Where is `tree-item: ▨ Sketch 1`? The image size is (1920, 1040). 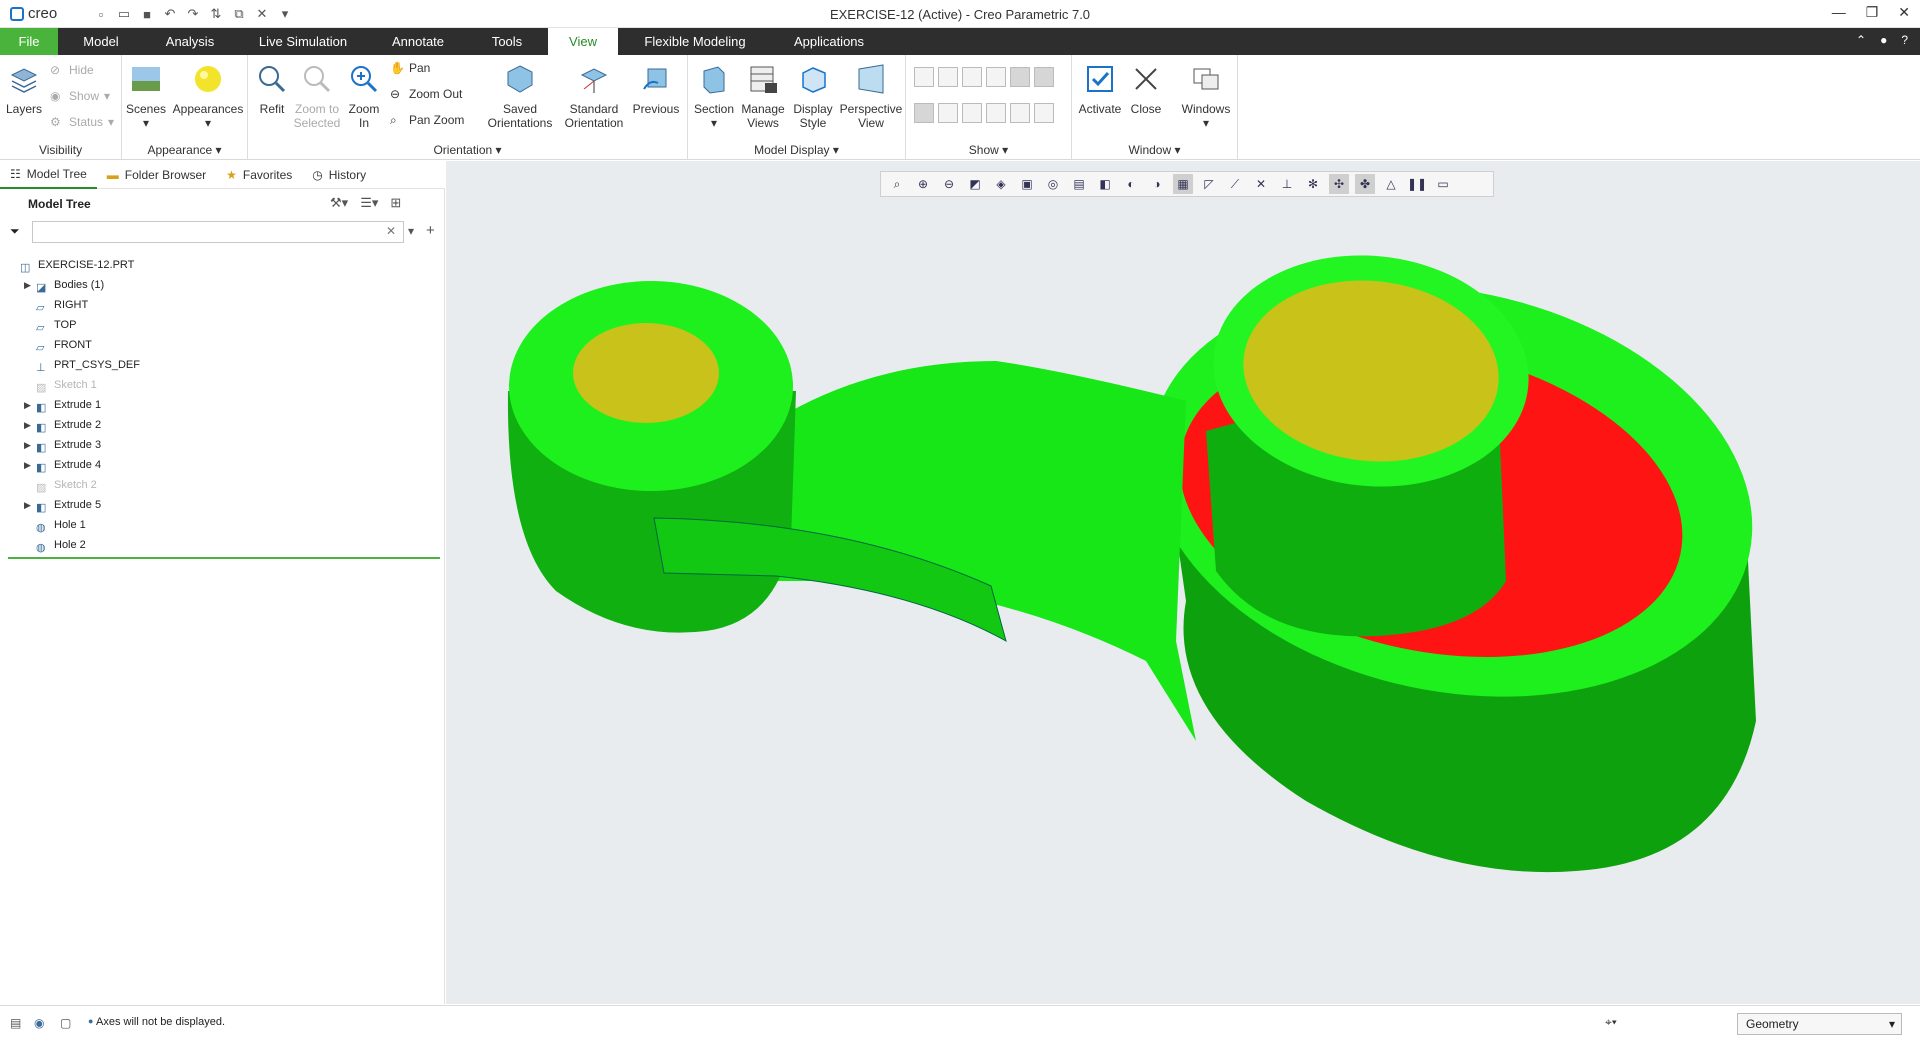
tree-item: ▨ Sketch 1 is located at coordinates (225, 385).